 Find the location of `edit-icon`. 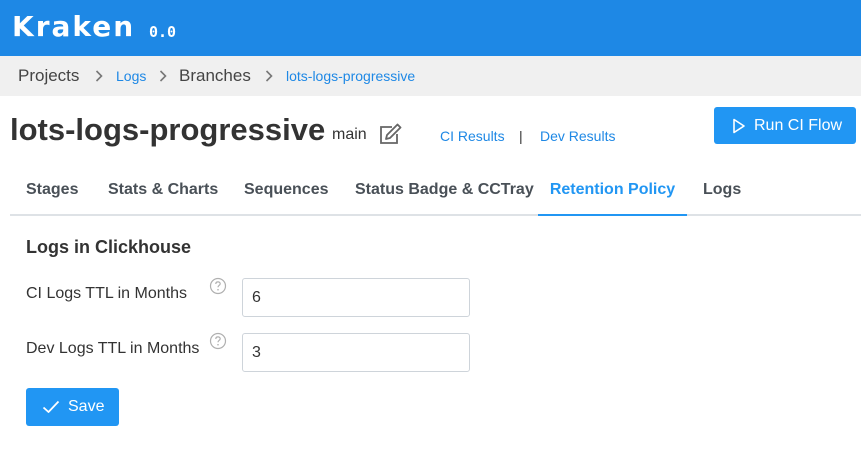

edit-icon is located at coordinates (390, 134).